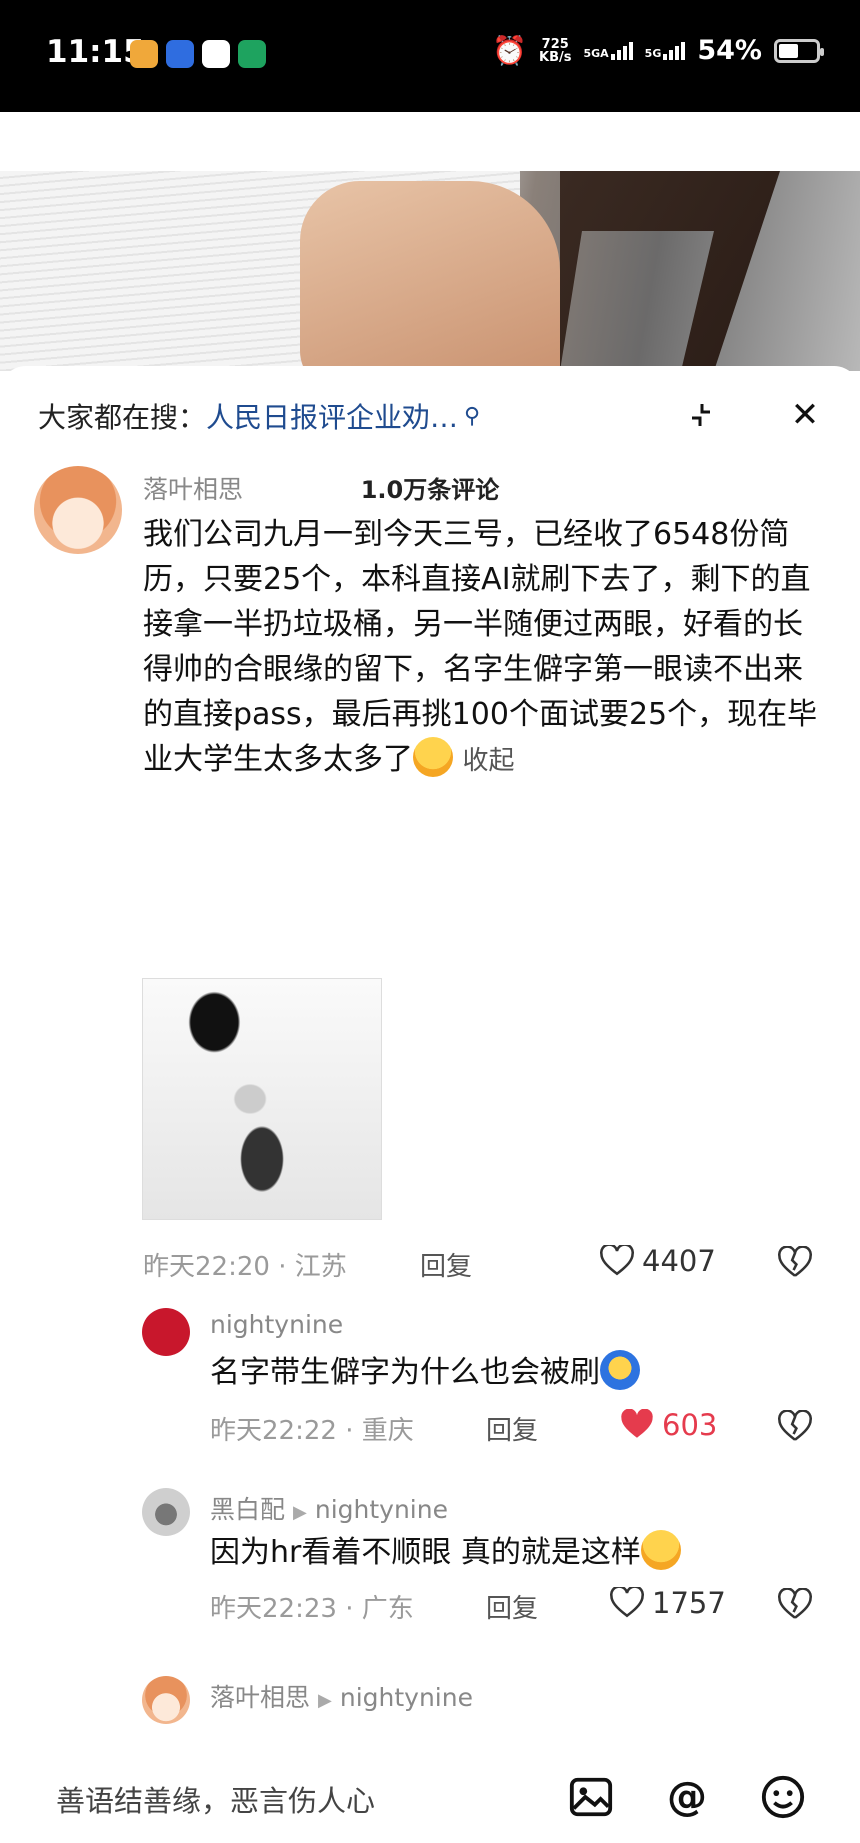  I want to click on like-count: 1757, so click(689, 1603).